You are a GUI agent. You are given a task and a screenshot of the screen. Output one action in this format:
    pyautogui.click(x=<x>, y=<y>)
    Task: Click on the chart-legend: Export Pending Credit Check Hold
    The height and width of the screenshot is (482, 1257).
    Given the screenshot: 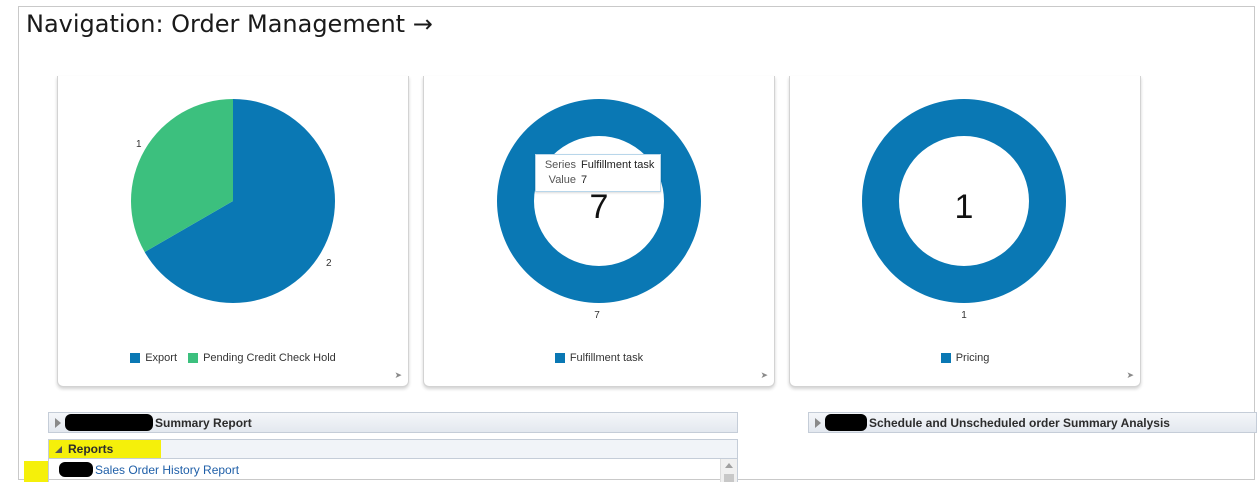 What is the action you would take?
    pyautogui.click(x=233, y=359)
    